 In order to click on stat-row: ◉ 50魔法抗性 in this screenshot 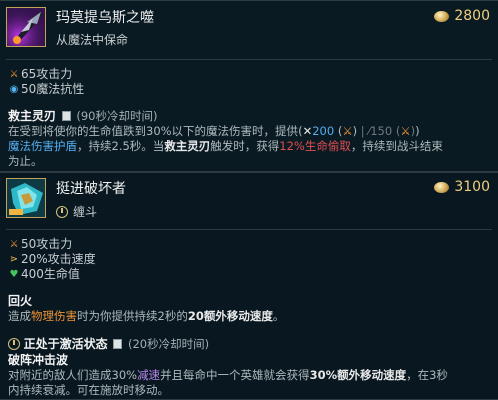, I will do `click(46, 89)`.